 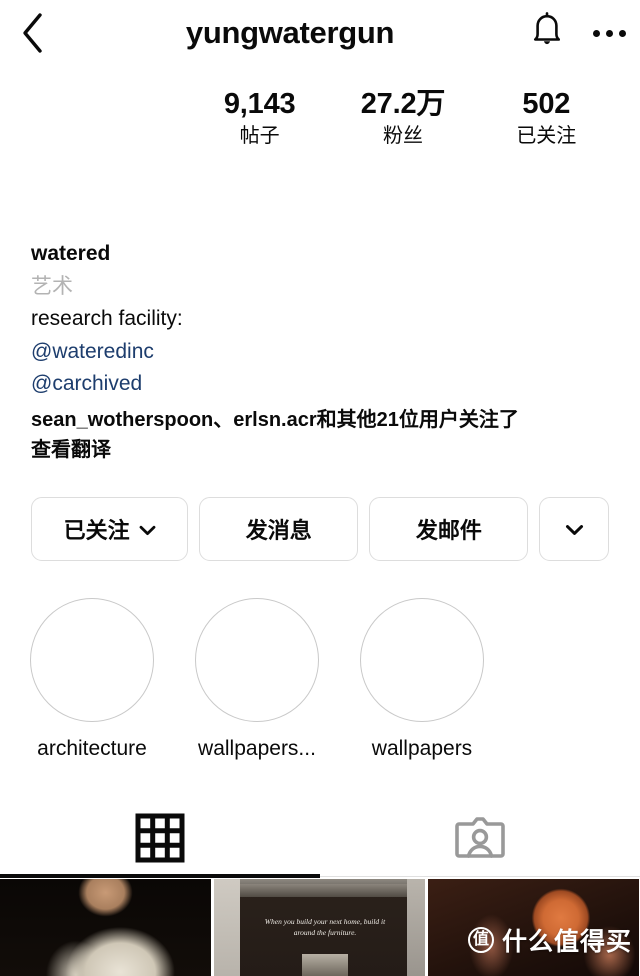 I want to click on watermark-badge-icon: 值, so click(x=480, y=940).